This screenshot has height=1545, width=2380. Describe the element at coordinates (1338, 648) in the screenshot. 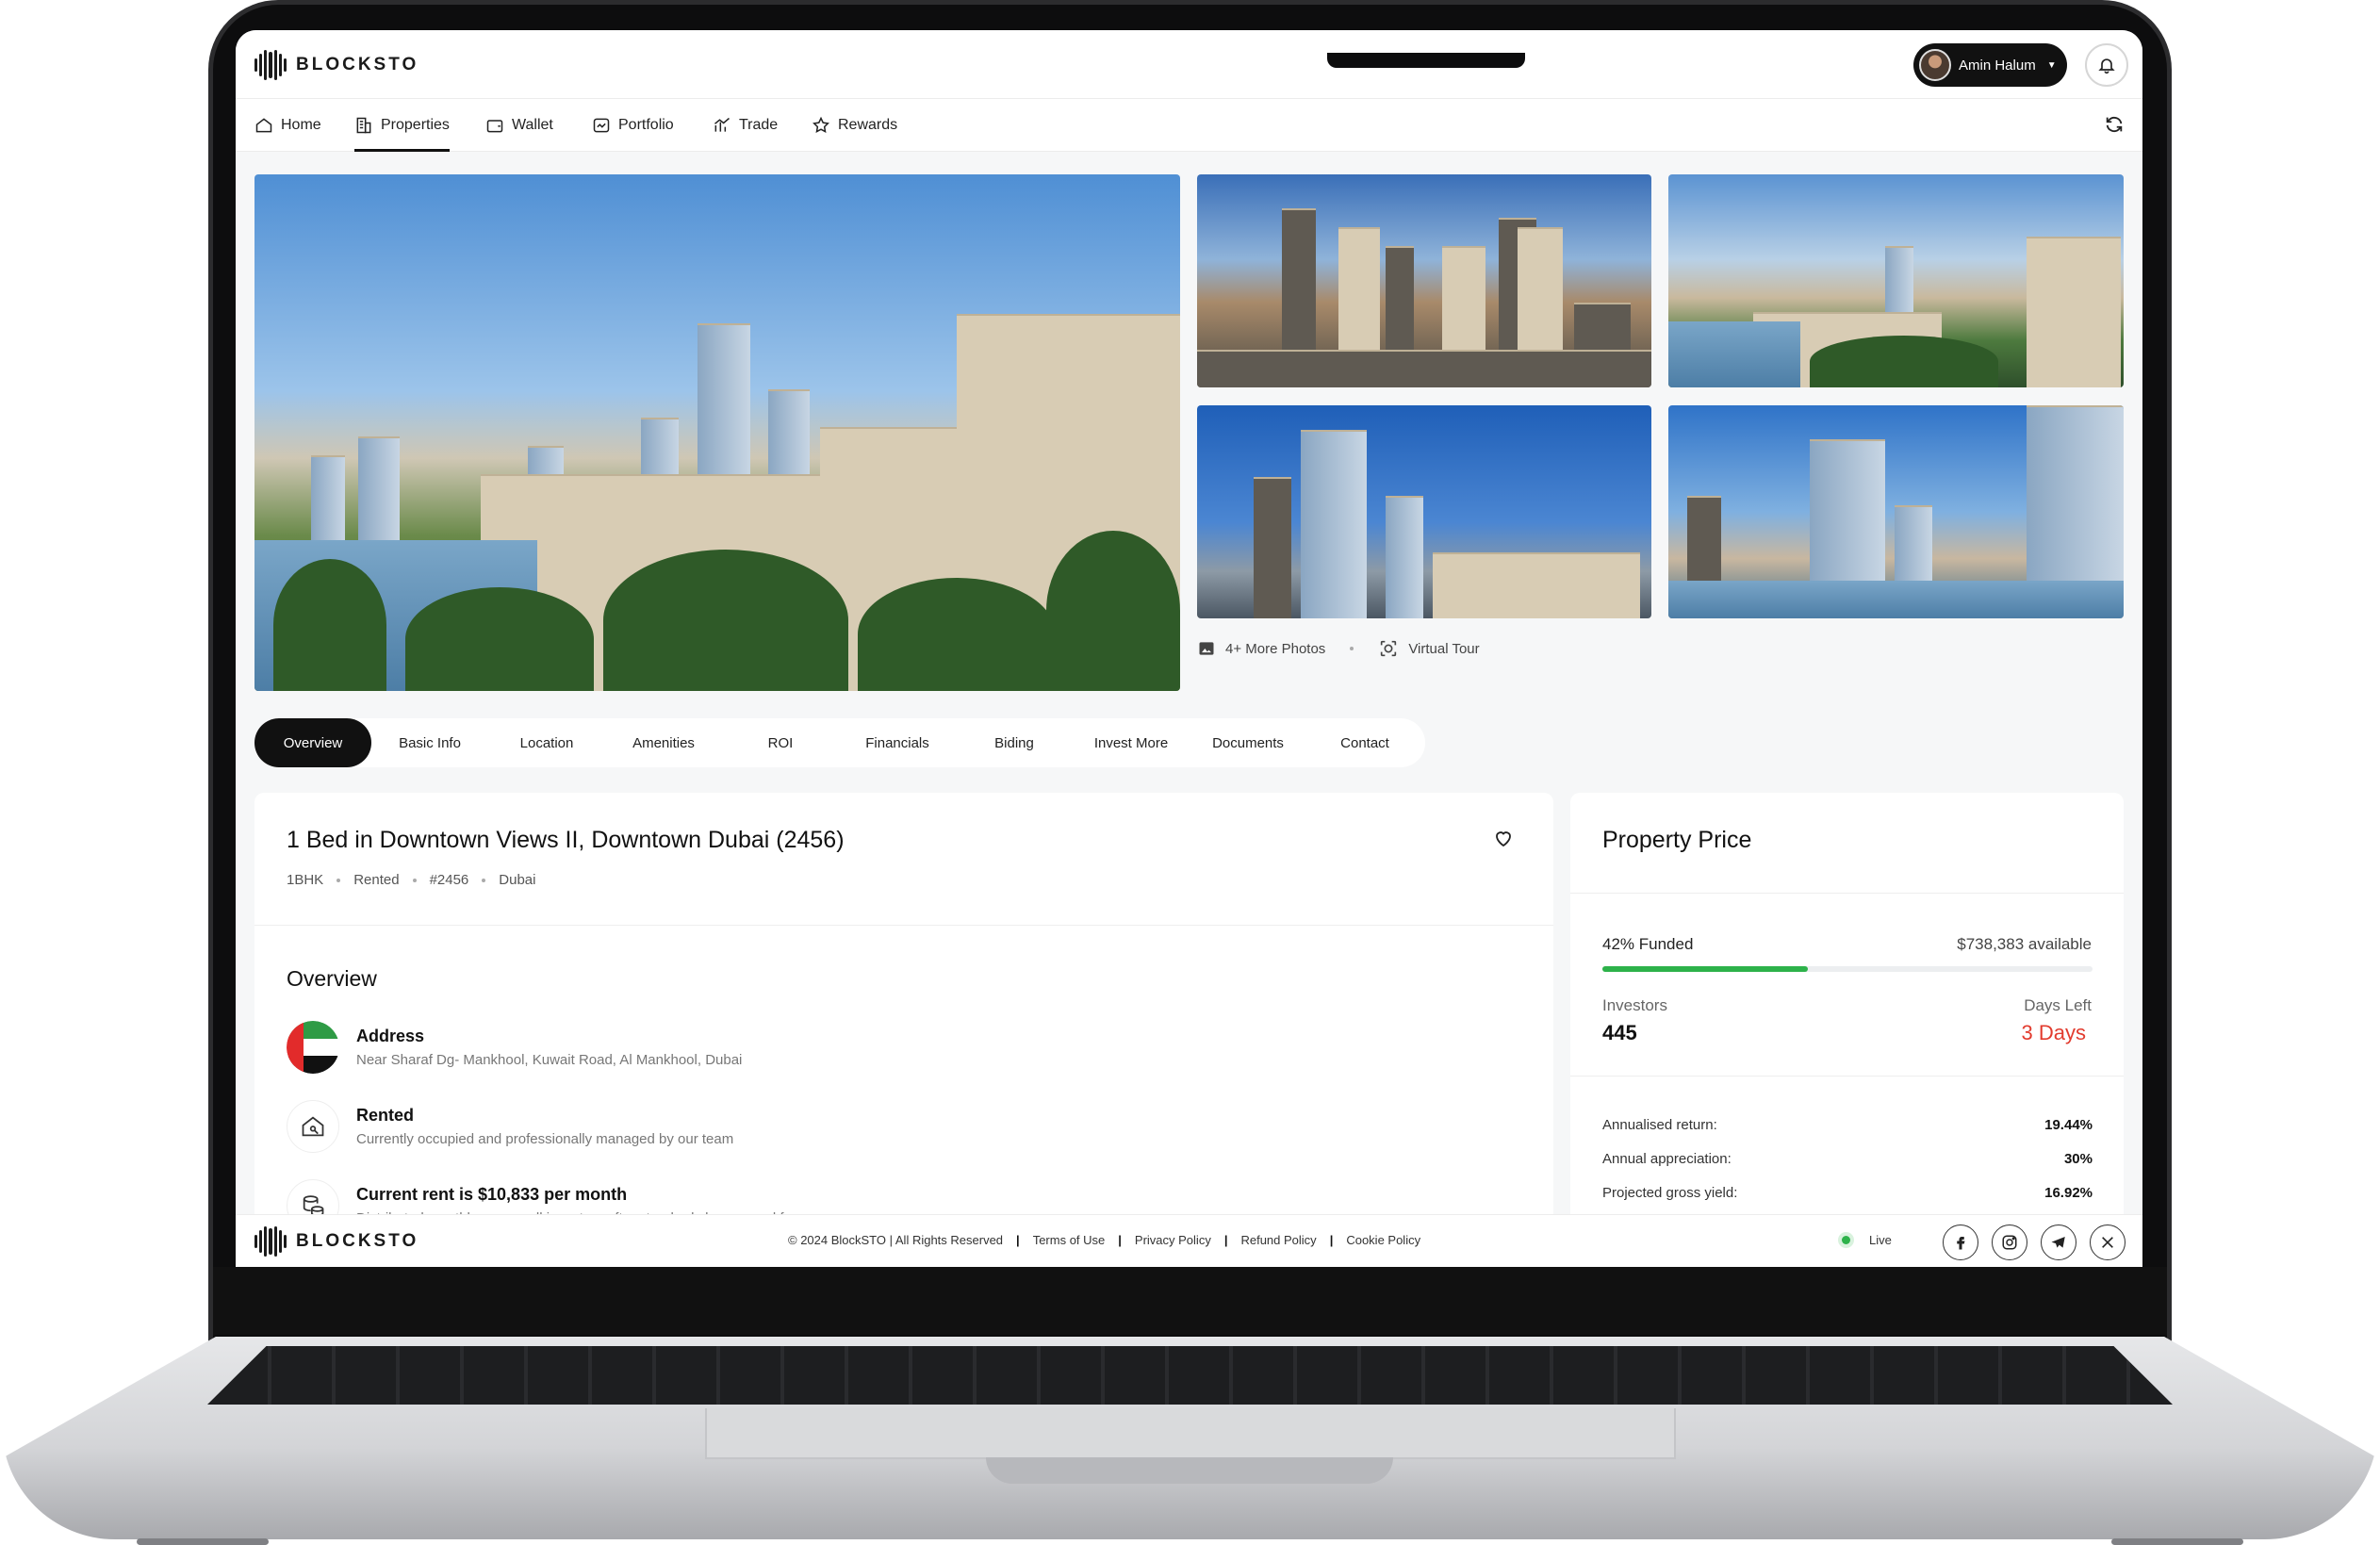

I see `gallery-links: 4+ More Photos Virtual Tour` at that location.